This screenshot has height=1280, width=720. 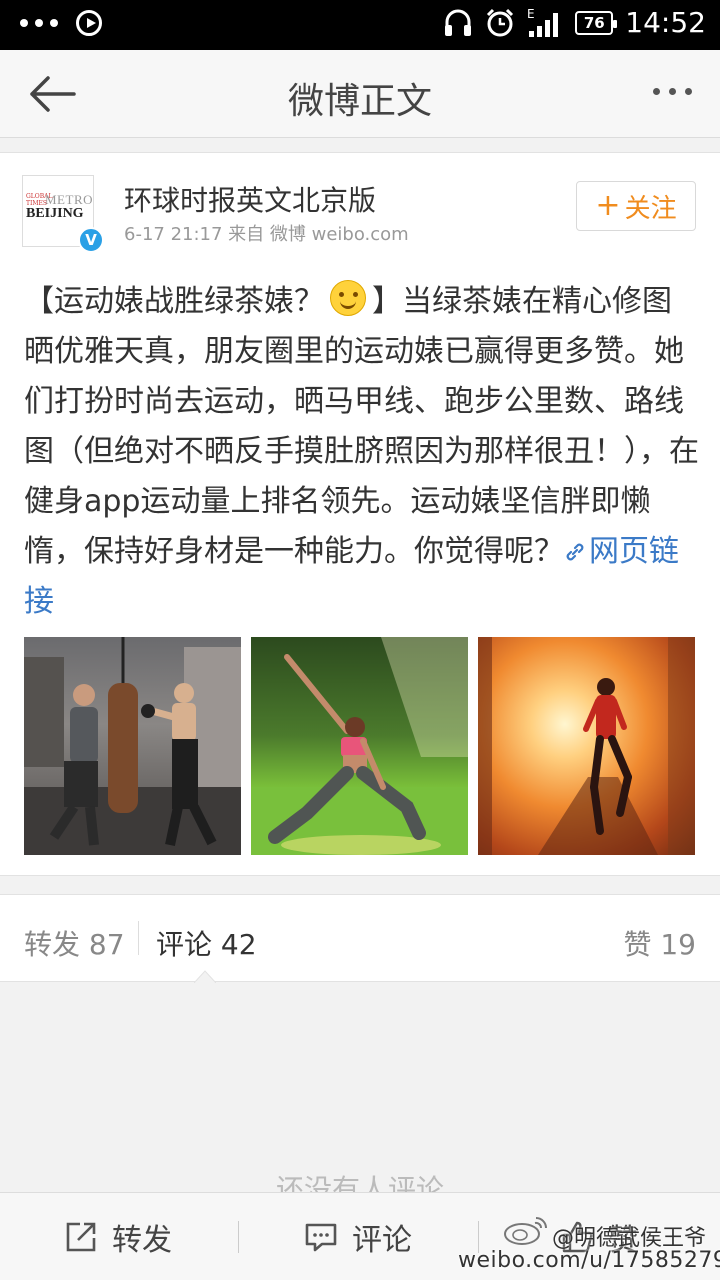 What do you see at coordinates (500, 22) in the screenshot?
I see `alarm-clock-icon` at bounding box center [500, 22].